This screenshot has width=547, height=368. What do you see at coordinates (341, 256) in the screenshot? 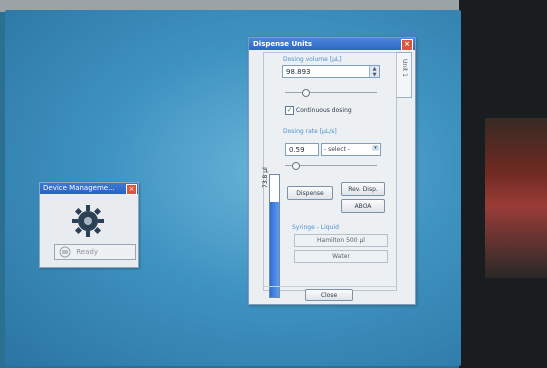
I see `liquid-field: Water` at bounding box center [341, 256].